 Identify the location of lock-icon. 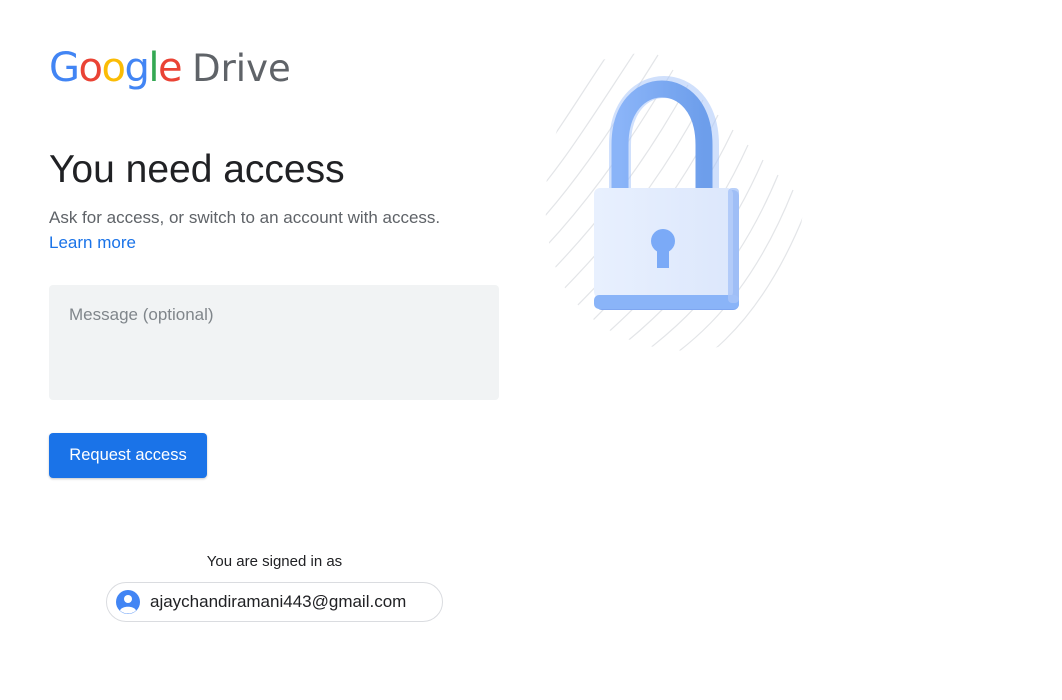
(675, 201).